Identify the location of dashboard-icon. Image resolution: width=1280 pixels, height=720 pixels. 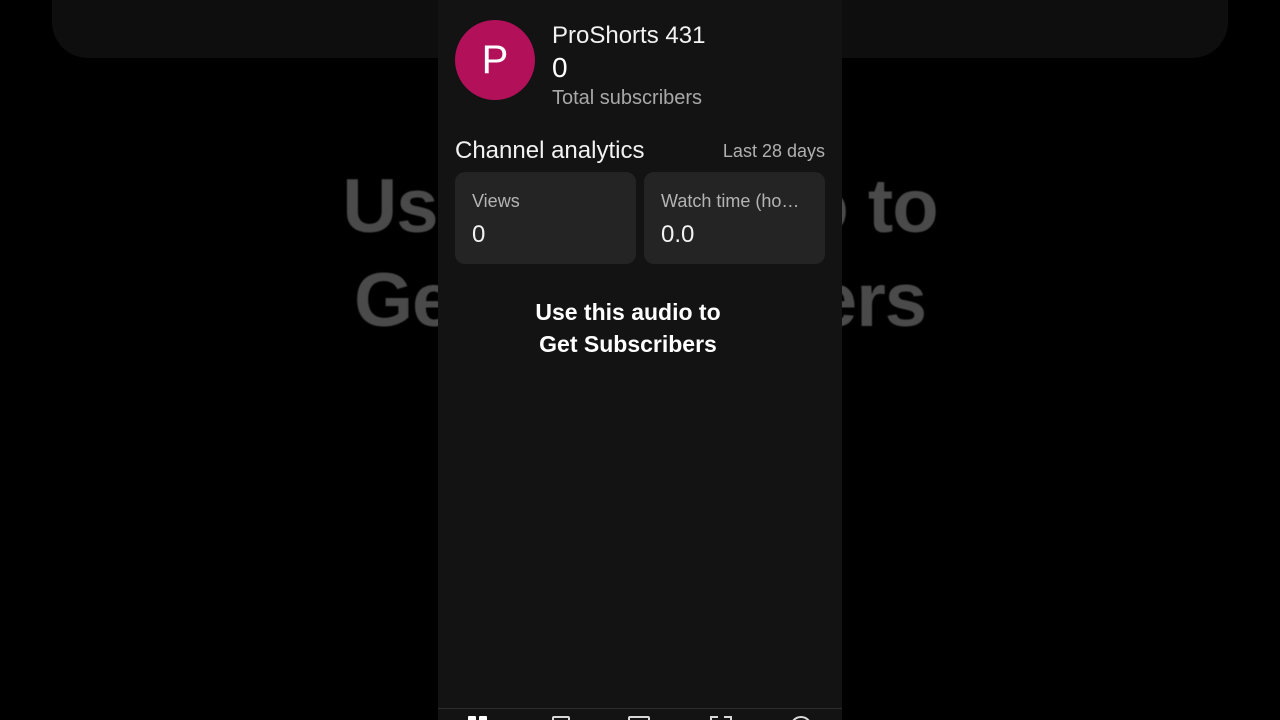
(478, 718).